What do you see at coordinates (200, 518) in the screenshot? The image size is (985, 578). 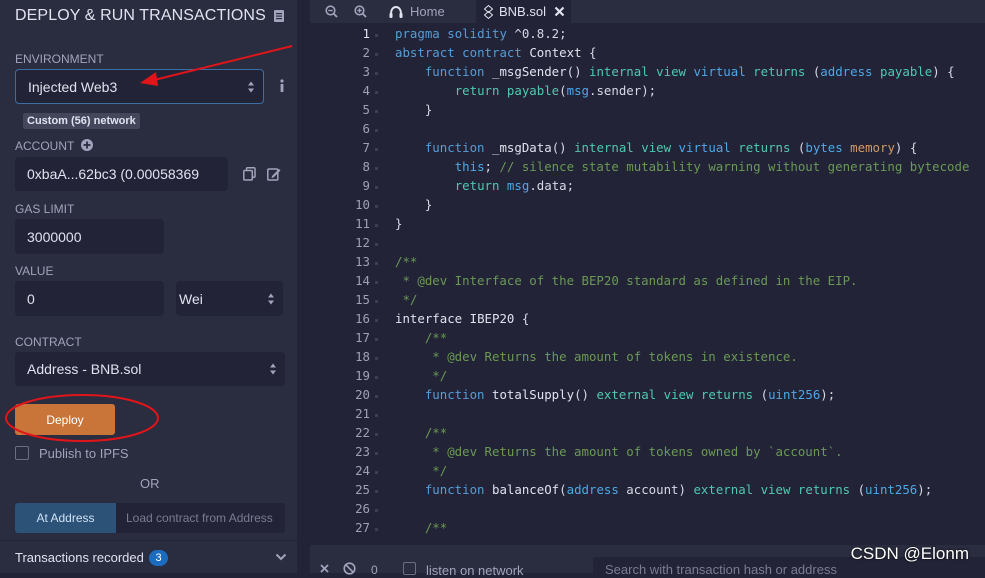 I see `at-address-input: Load contract from Address` at bounding box center [200, 518].